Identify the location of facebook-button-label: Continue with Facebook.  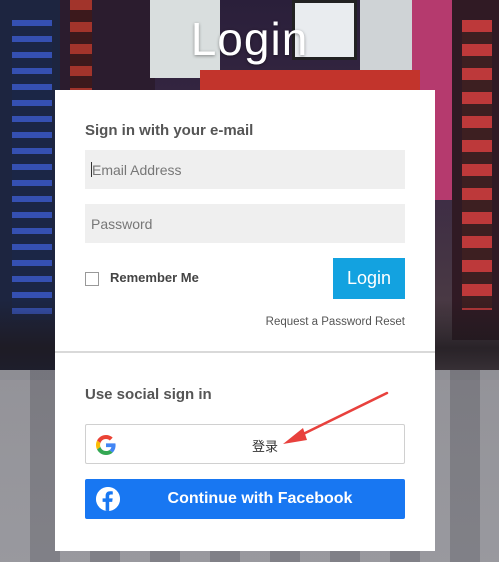
(260, 498).